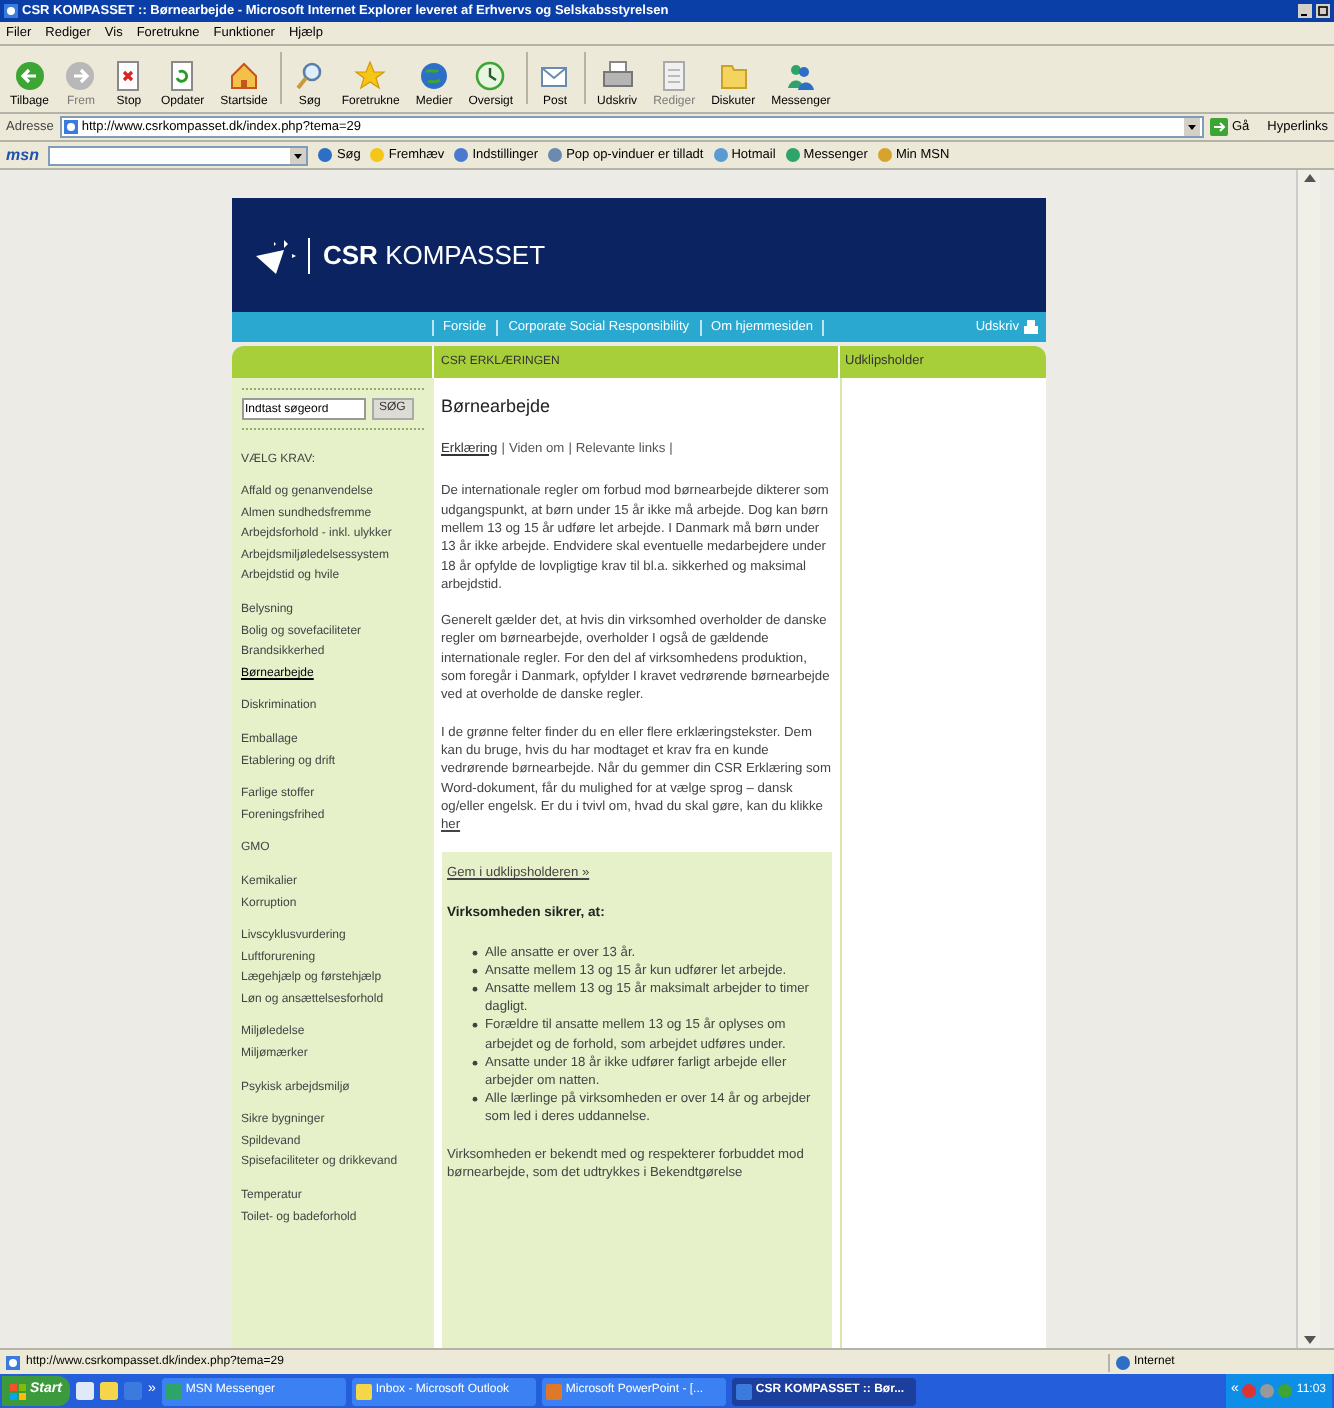  Describe the element at coordinates (1218, 127) in the screenshot. I see `go-arrow-icon` at that location.